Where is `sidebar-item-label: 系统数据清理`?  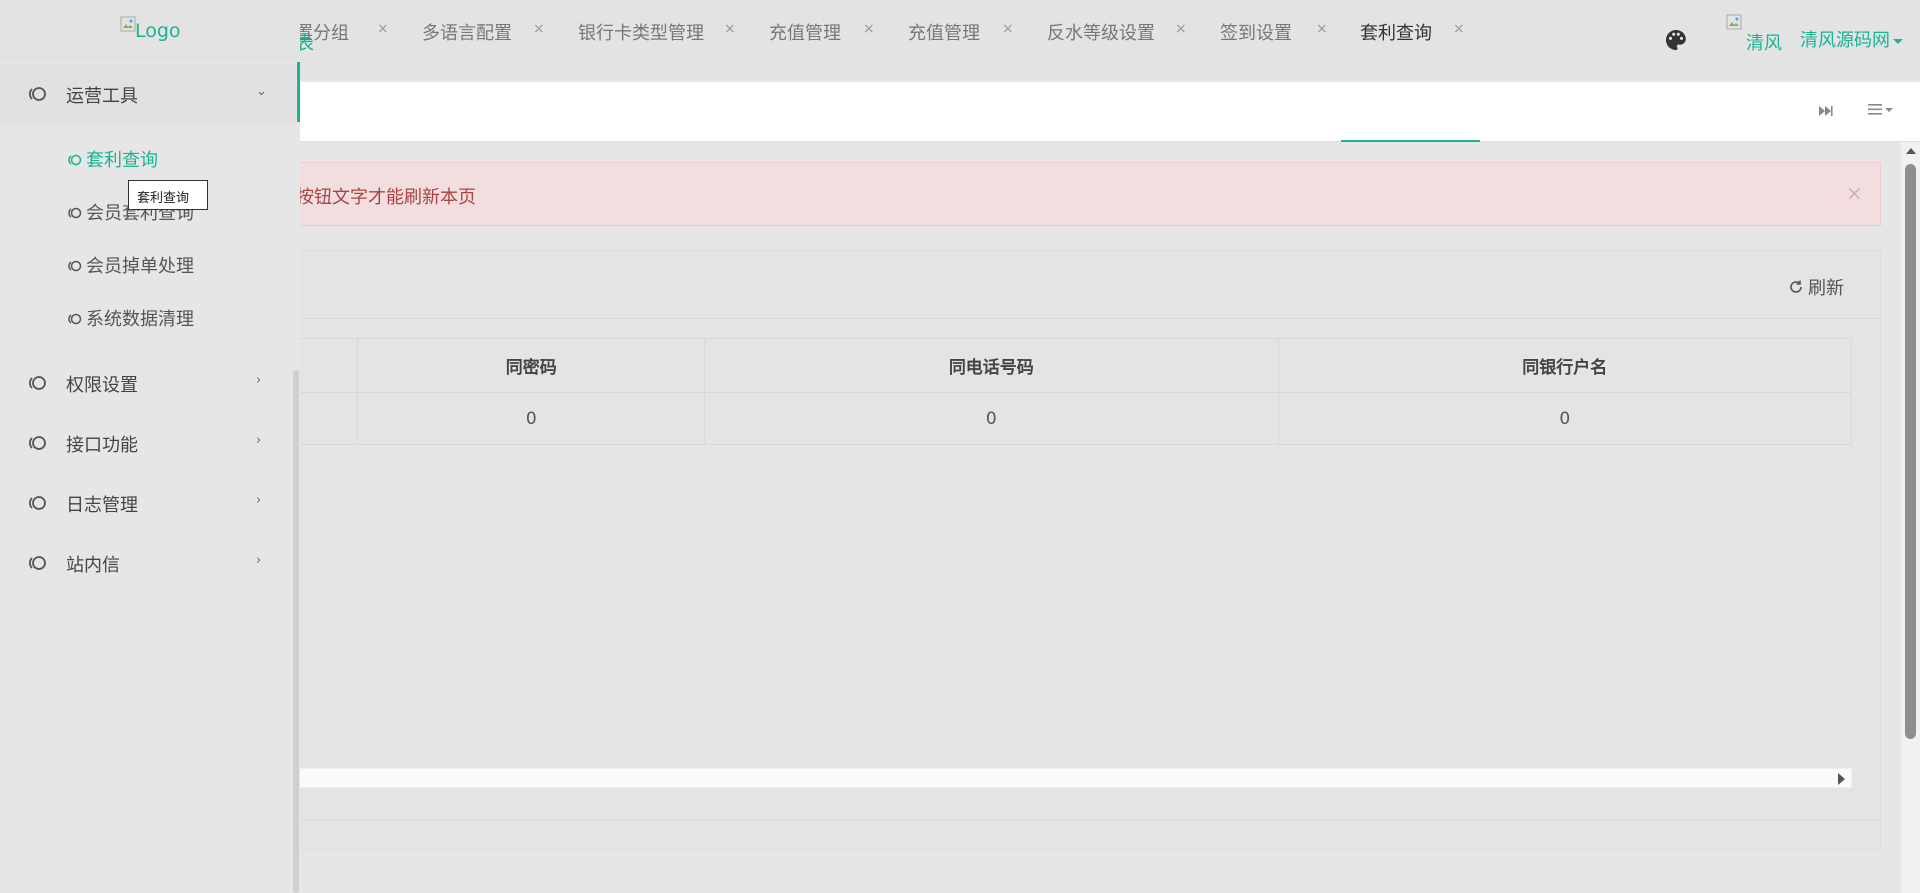 sidebar-item-label: 系统数据清理 is located at coordinates (140, 319).